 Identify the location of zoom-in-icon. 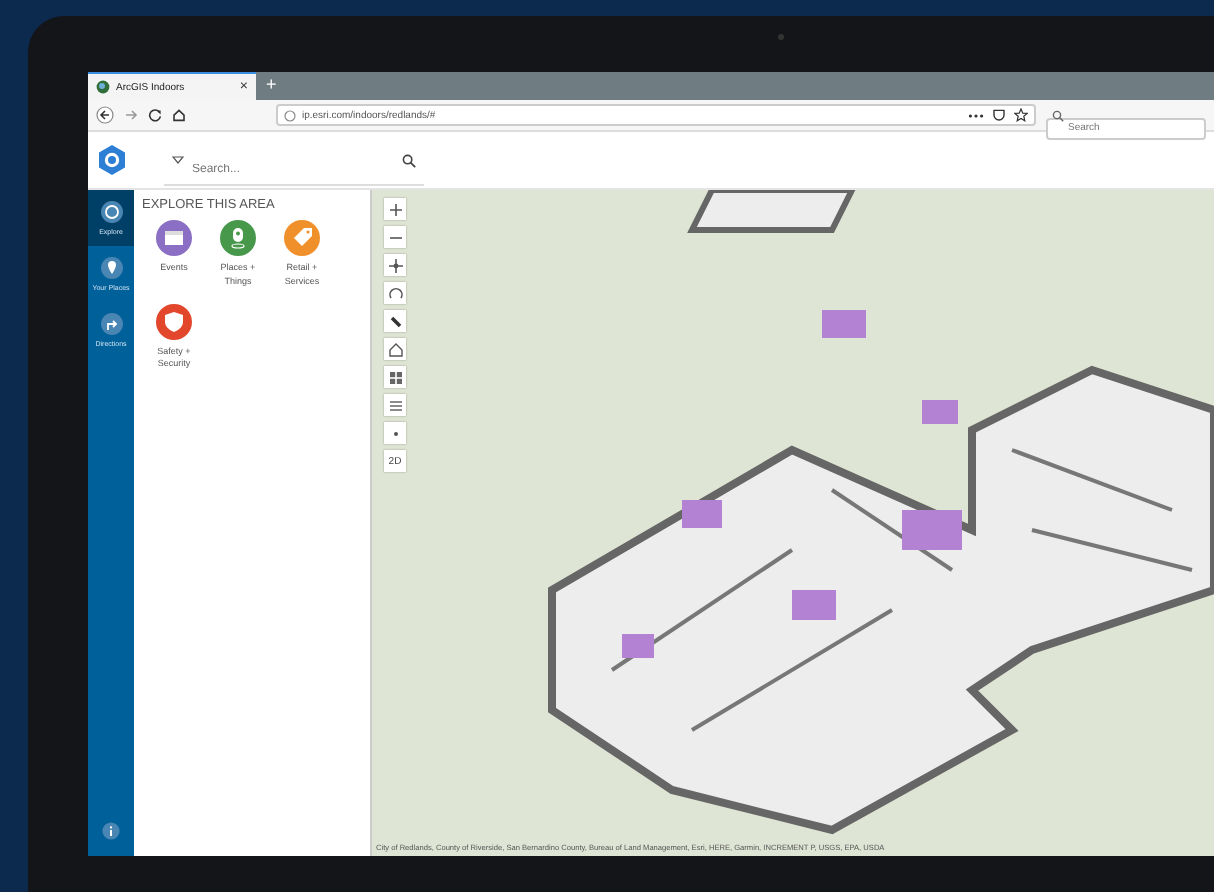
(395, 209).